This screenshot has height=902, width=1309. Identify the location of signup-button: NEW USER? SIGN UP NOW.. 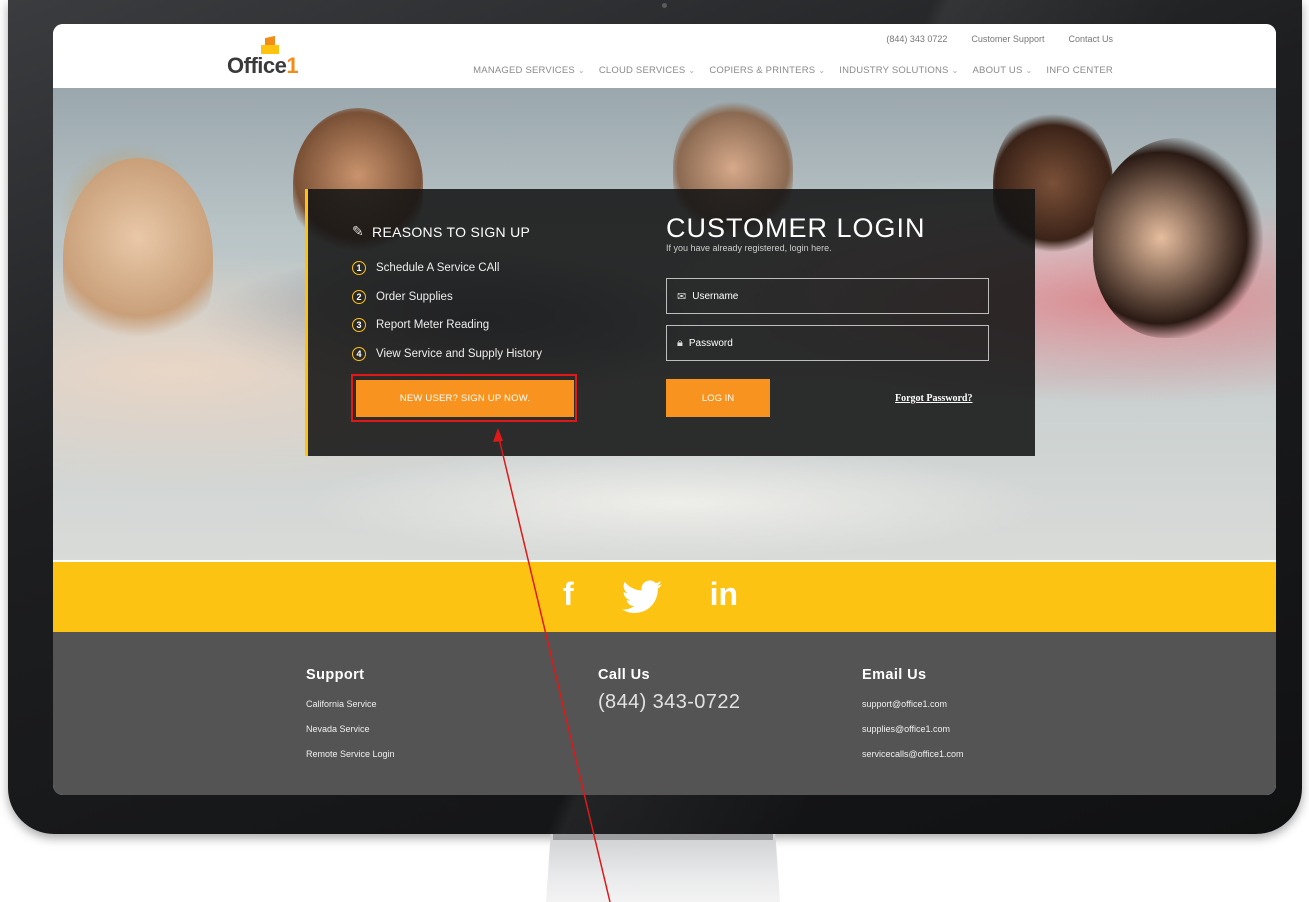
(465, 398).